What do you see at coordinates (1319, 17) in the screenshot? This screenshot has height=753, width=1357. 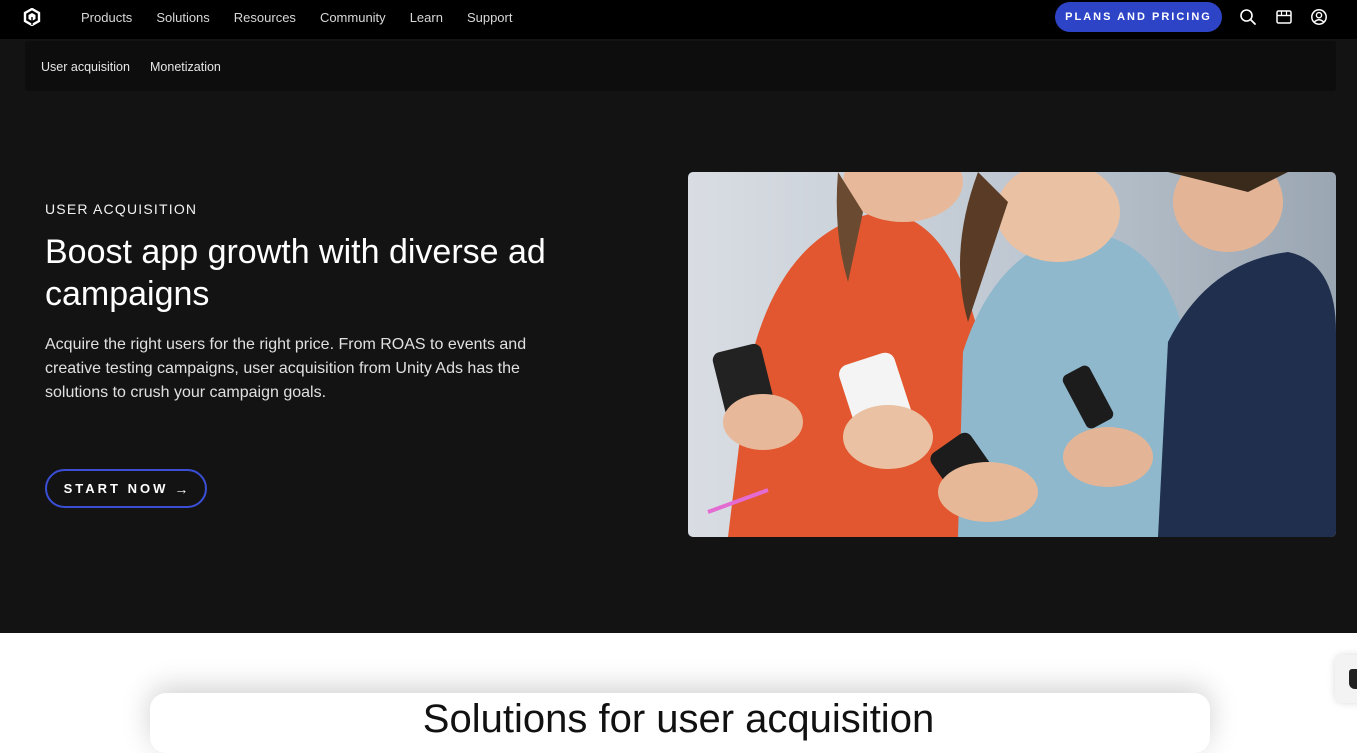 I see `account-icon` at bounding box center [1319, 17].